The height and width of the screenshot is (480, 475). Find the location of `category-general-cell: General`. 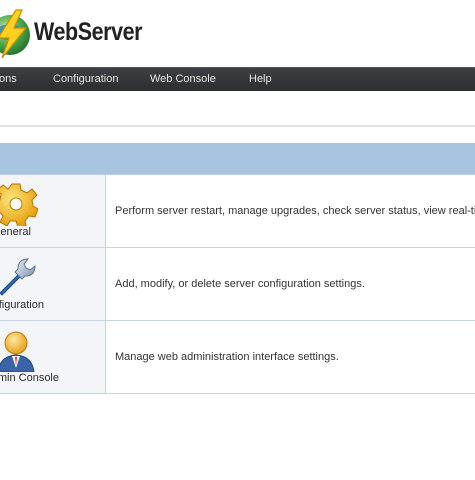

category-general-cell: General is located at coordinates (53, 211).